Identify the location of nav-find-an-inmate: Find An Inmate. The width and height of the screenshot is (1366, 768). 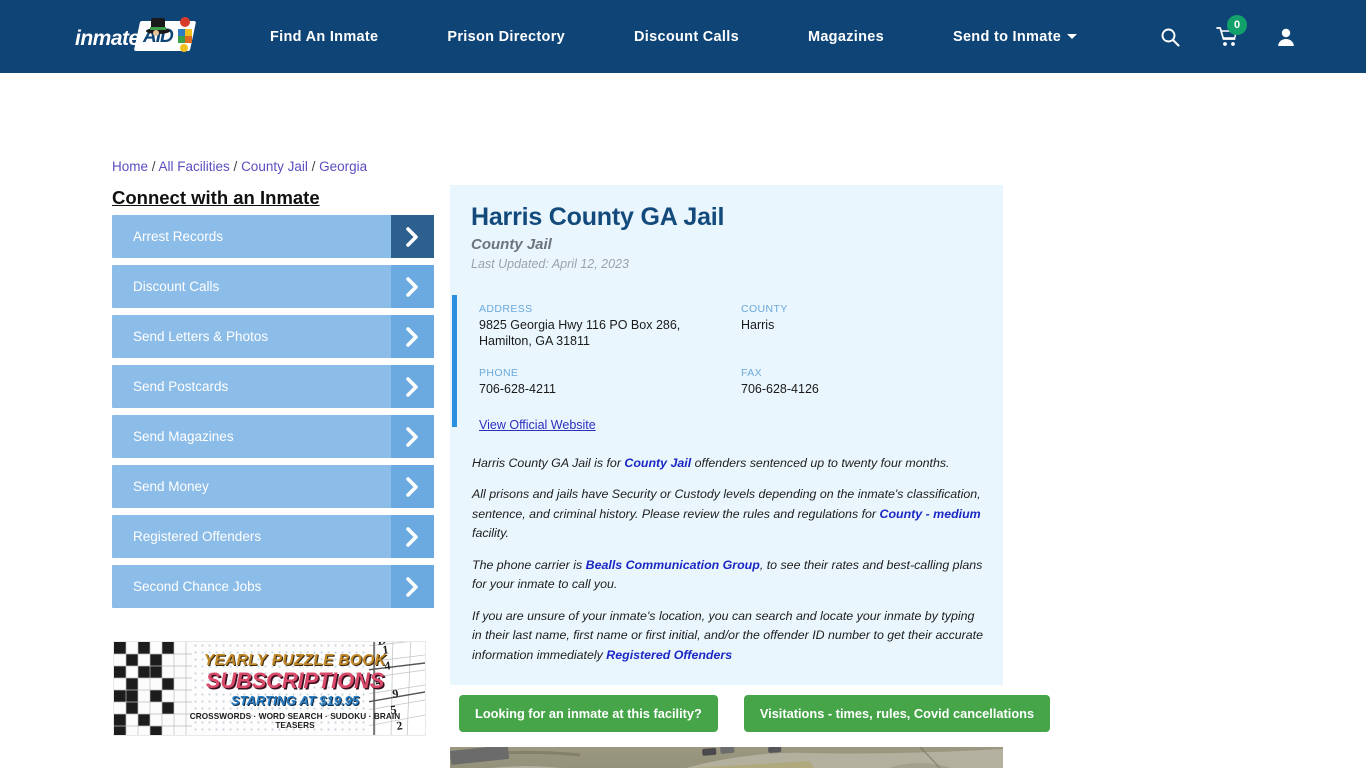
(324, 37).